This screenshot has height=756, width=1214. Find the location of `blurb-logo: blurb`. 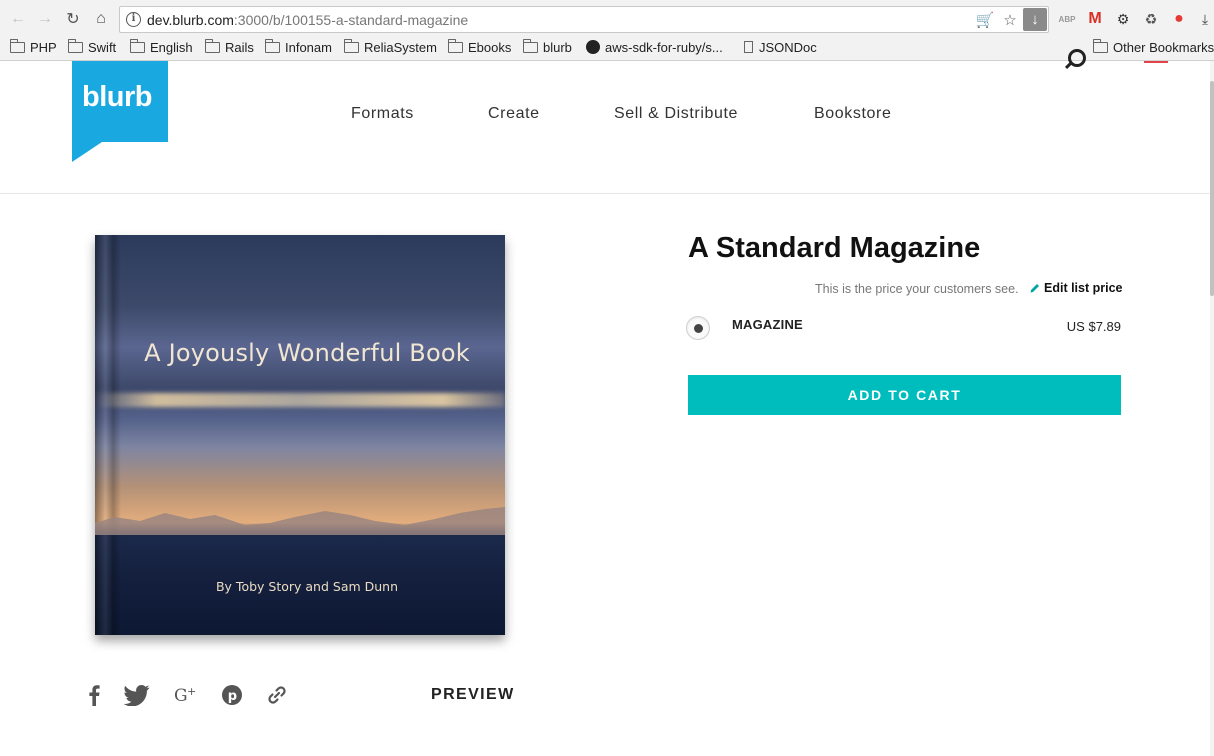

blurb-logo: blurb is located at coordinates (120, 111).